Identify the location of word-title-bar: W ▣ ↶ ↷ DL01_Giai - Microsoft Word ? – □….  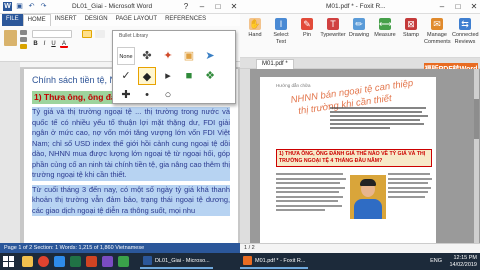
(120, 7).